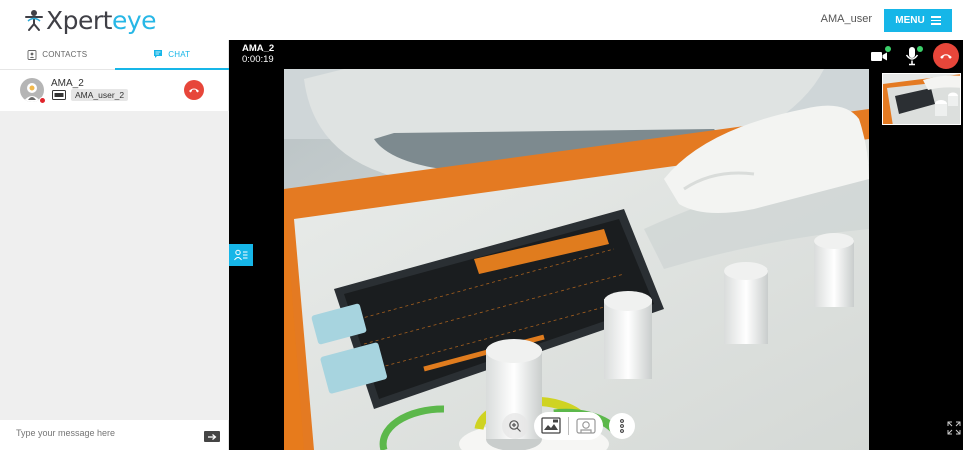 This screenshot has height=450, width=963. What do you see at coordinates (67, 83) in the screenshot?
I see `contact-name: AMA_2` at bounding box center [67, 83].